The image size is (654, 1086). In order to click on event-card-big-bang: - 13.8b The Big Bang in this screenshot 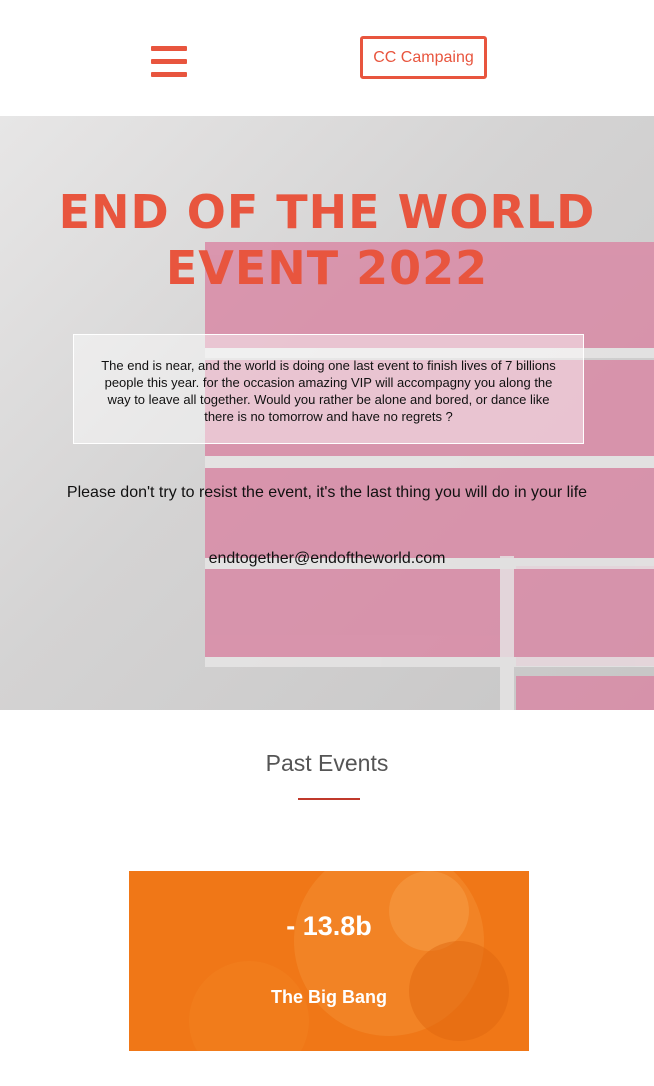, I will do `click(329, 961)`.